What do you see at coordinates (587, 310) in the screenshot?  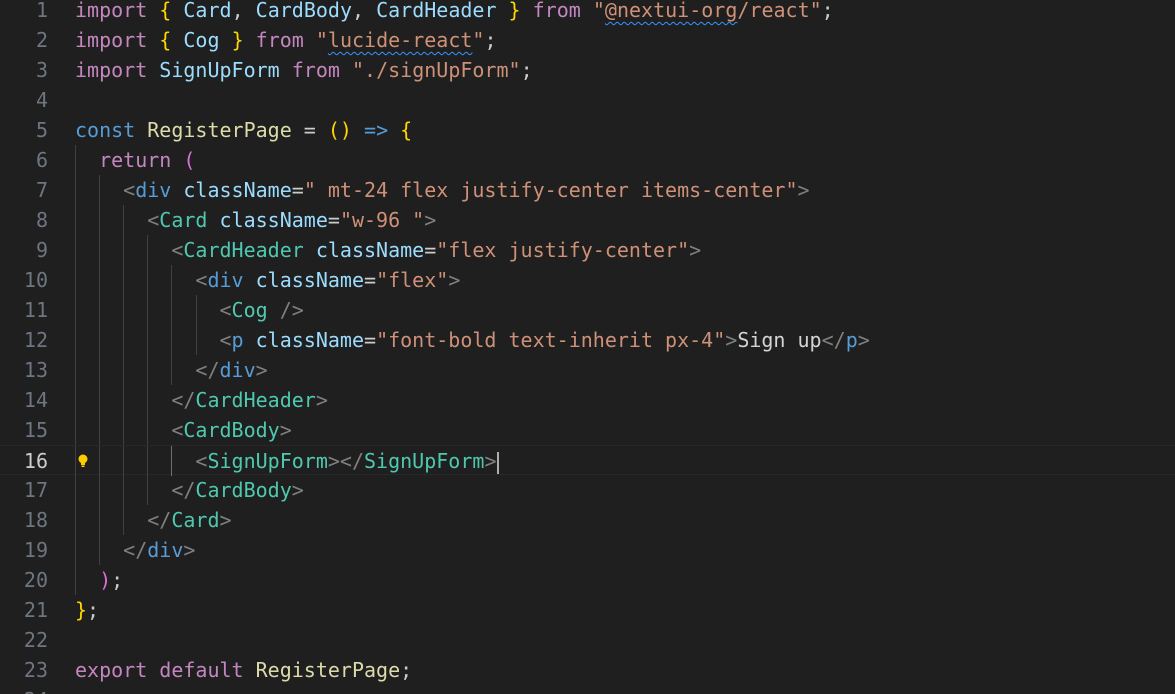 I see `code-line: 11 <Cog />` at bounding box center [587, 310].